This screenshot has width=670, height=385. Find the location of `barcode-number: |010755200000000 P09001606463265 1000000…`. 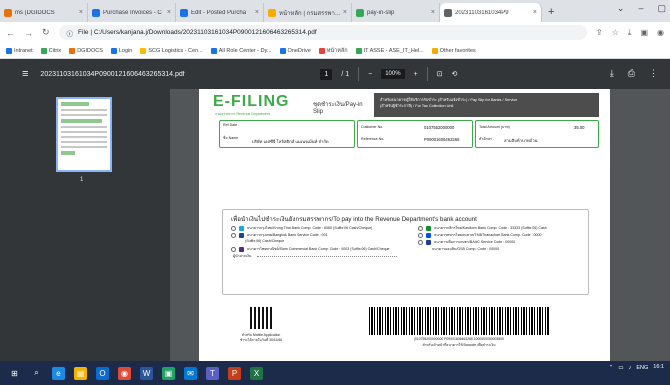

barcode-number: |010755200000000 P09001606463265 1000000… is located at coordinates (459, 339).